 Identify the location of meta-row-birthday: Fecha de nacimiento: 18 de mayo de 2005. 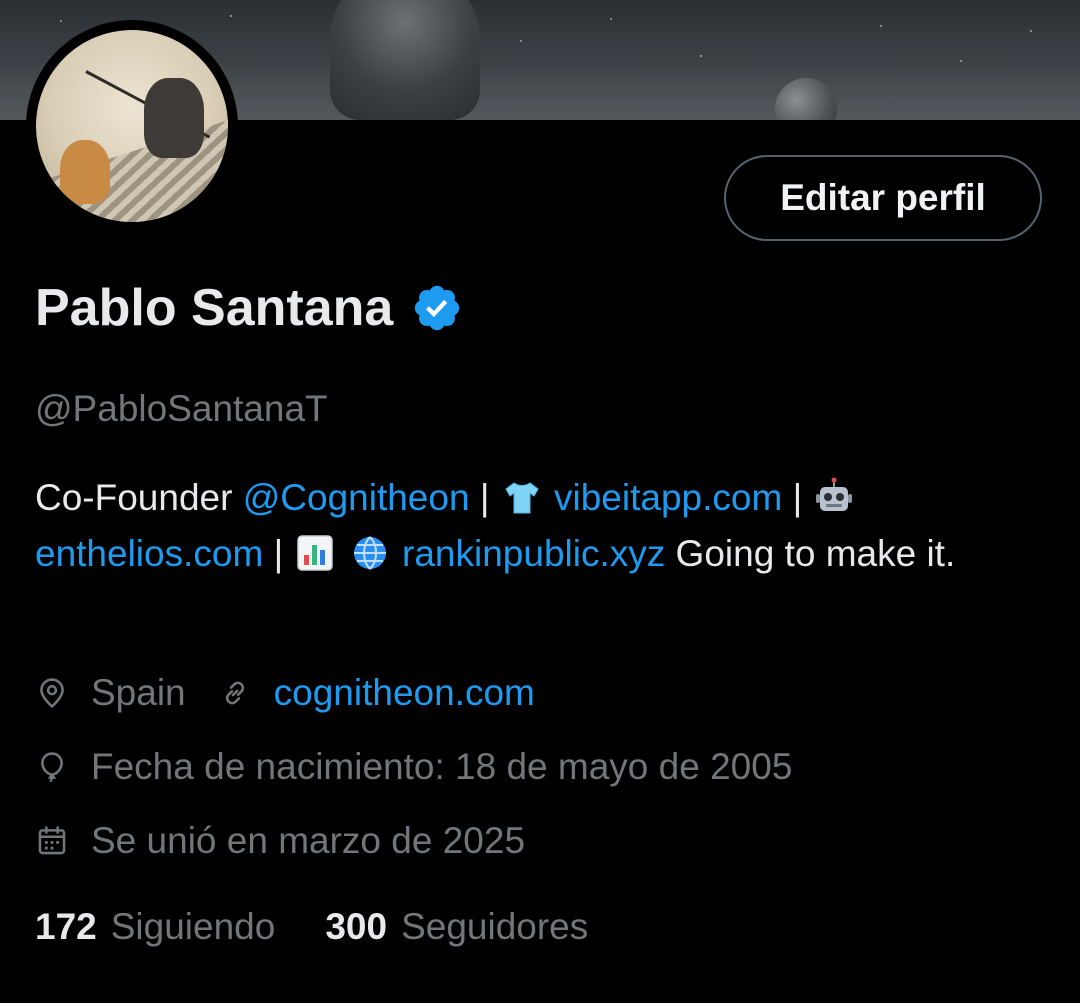
(413, 767).